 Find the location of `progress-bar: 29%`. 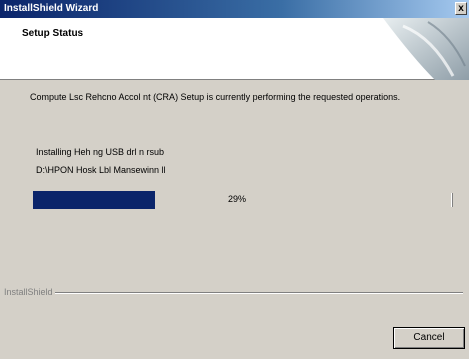

progress-bar: 29% is located at coordinates (243, 200).